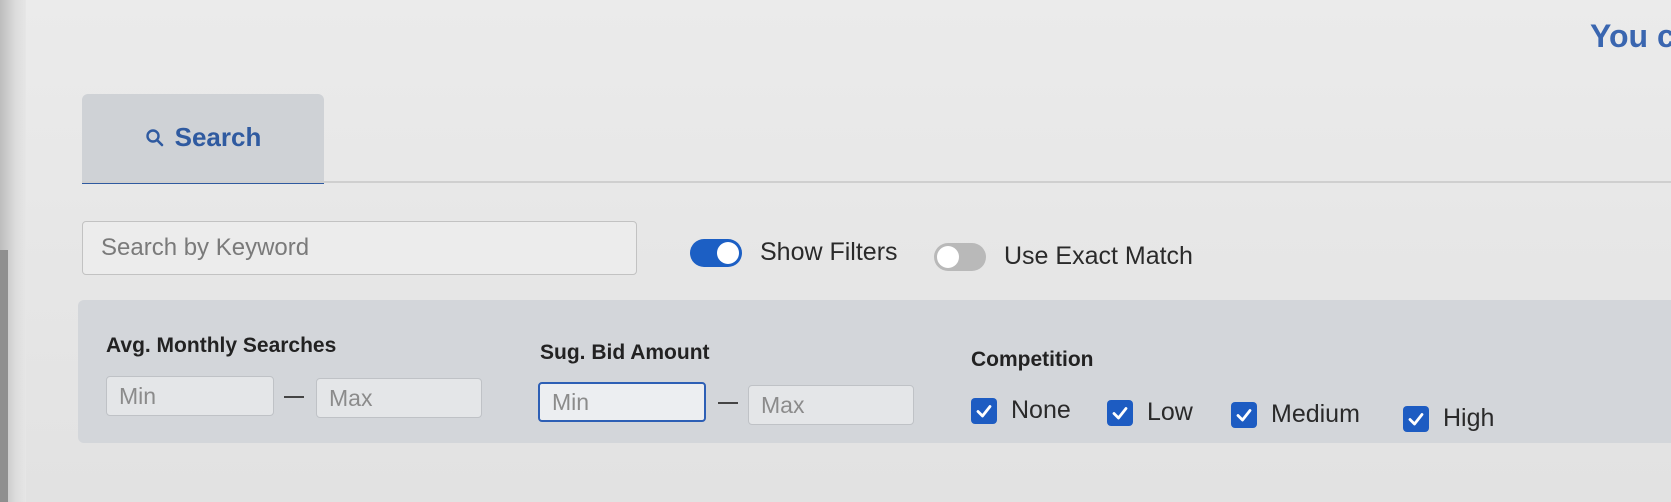 The image size is (1671, 502). Describe the element at coordinates (218, 137) in the screenshot. I see `tab-search-label: Search` at that location.